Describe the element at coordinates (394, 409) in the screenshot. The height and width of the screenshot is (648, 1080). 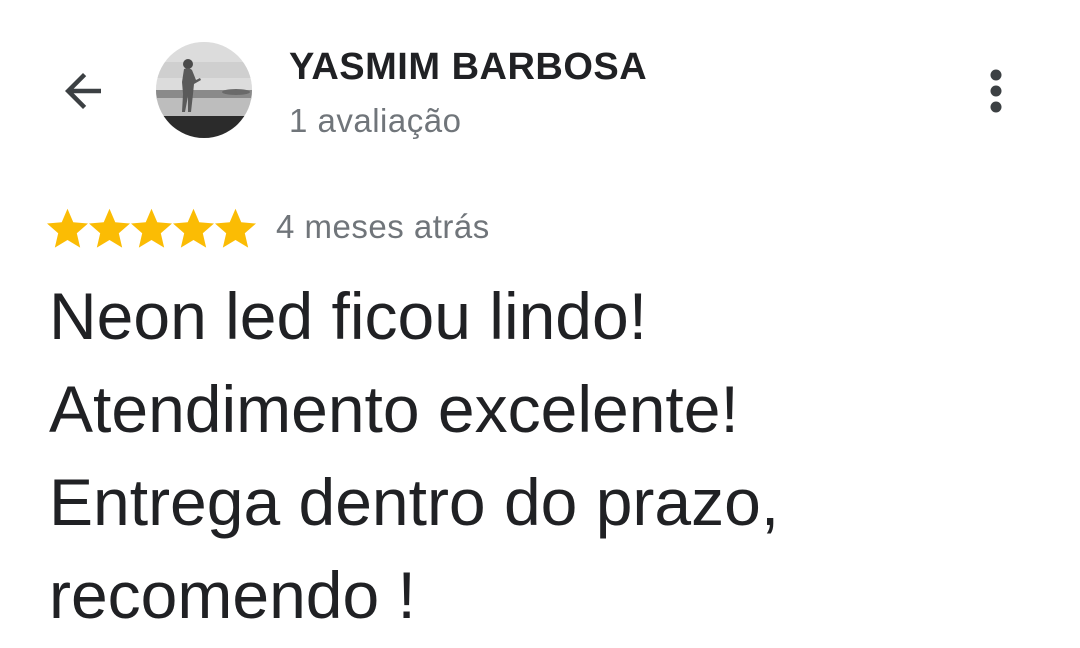
I see `review-text-line: Atendimento excelente!` at that location.